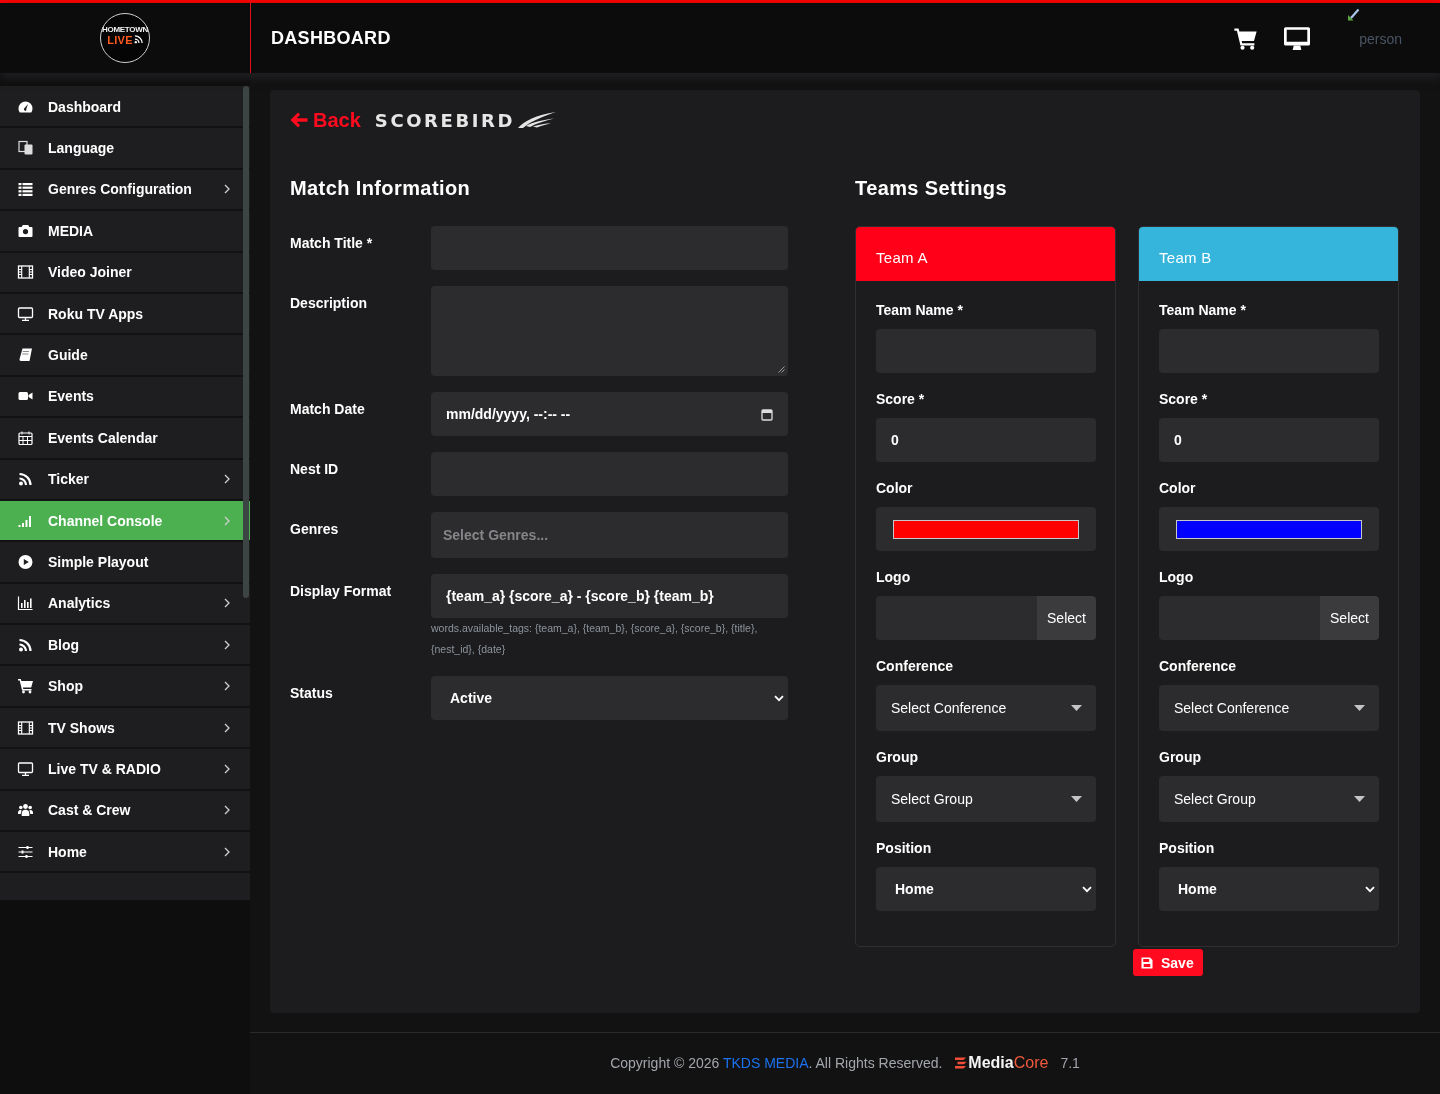 This screenshot has height=1094, width=1440. What do you see at coordinates (537, 120) in the screenshot?
I see `wing-icon` at bounding box center [537, 120].